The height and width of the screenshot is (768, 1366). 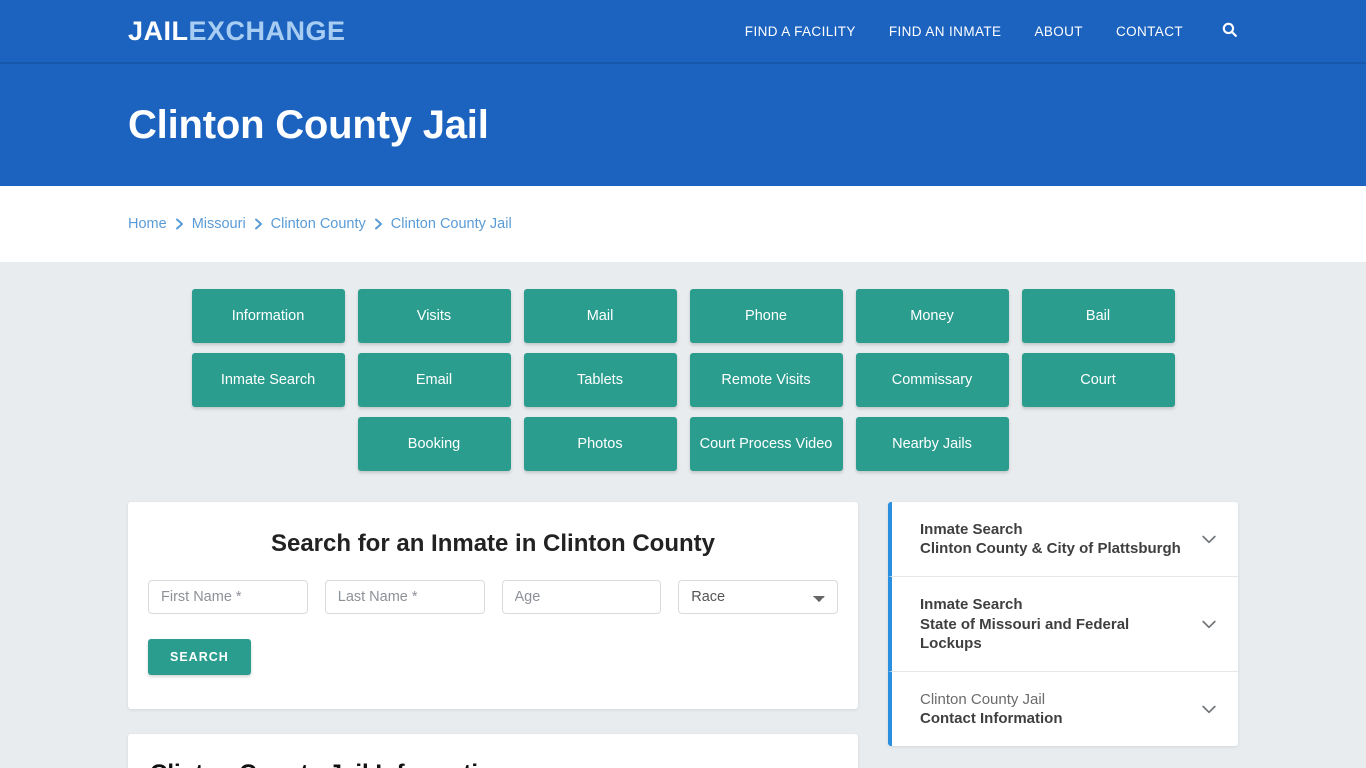 I want to click on inmate-search-heading: Search for an Inmate in Clinton County, so click(x=493, y=543).